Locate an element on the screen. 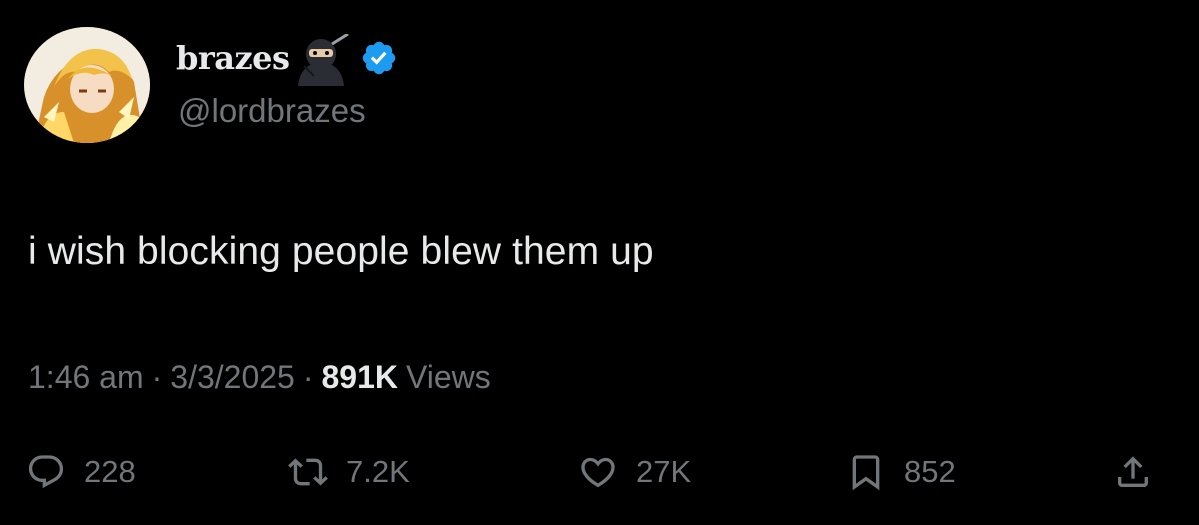  retweet-count: 7.2K is located at coordinates (378, 471).